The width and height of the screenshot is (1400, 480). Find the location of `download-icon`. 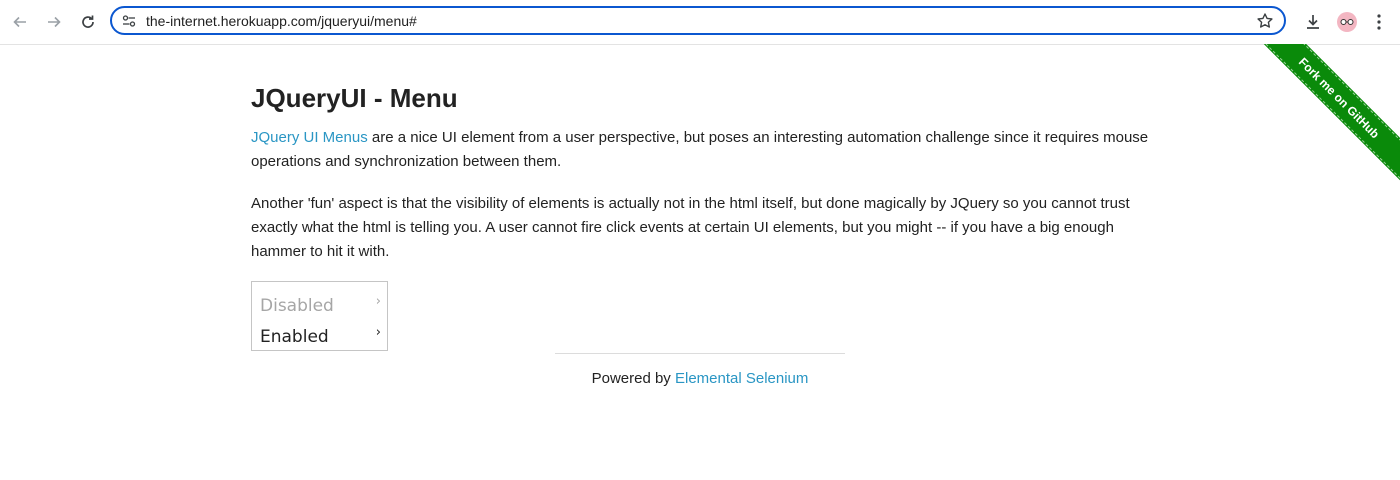

download-icon is located at coordinates (1313, 22).